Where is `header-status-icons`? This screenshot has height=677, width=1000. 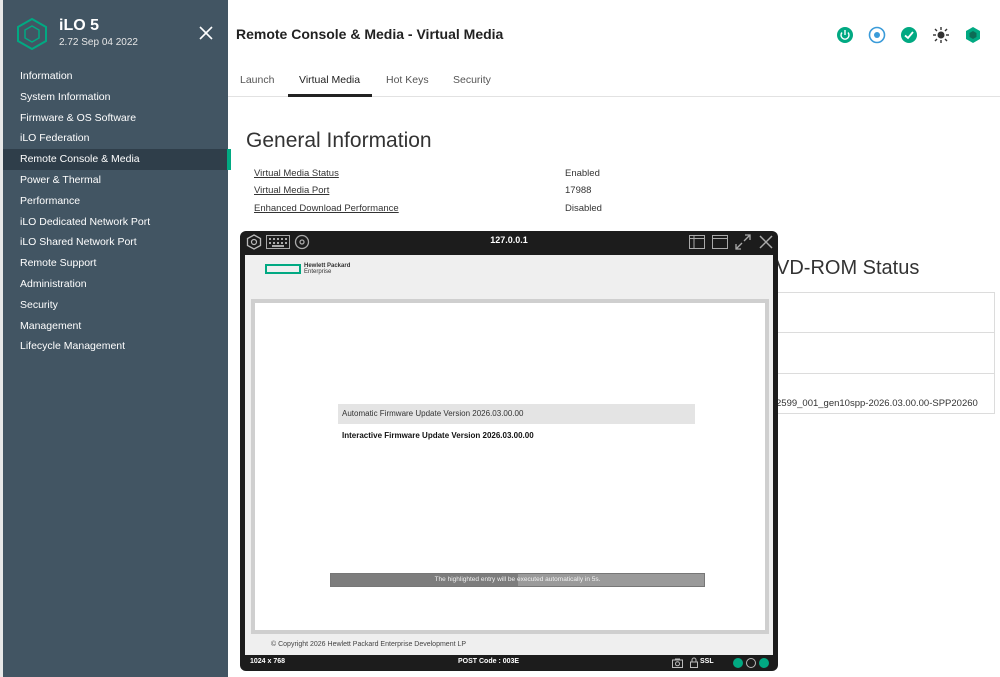 header-status-icons is located at coordinates (909, 35).